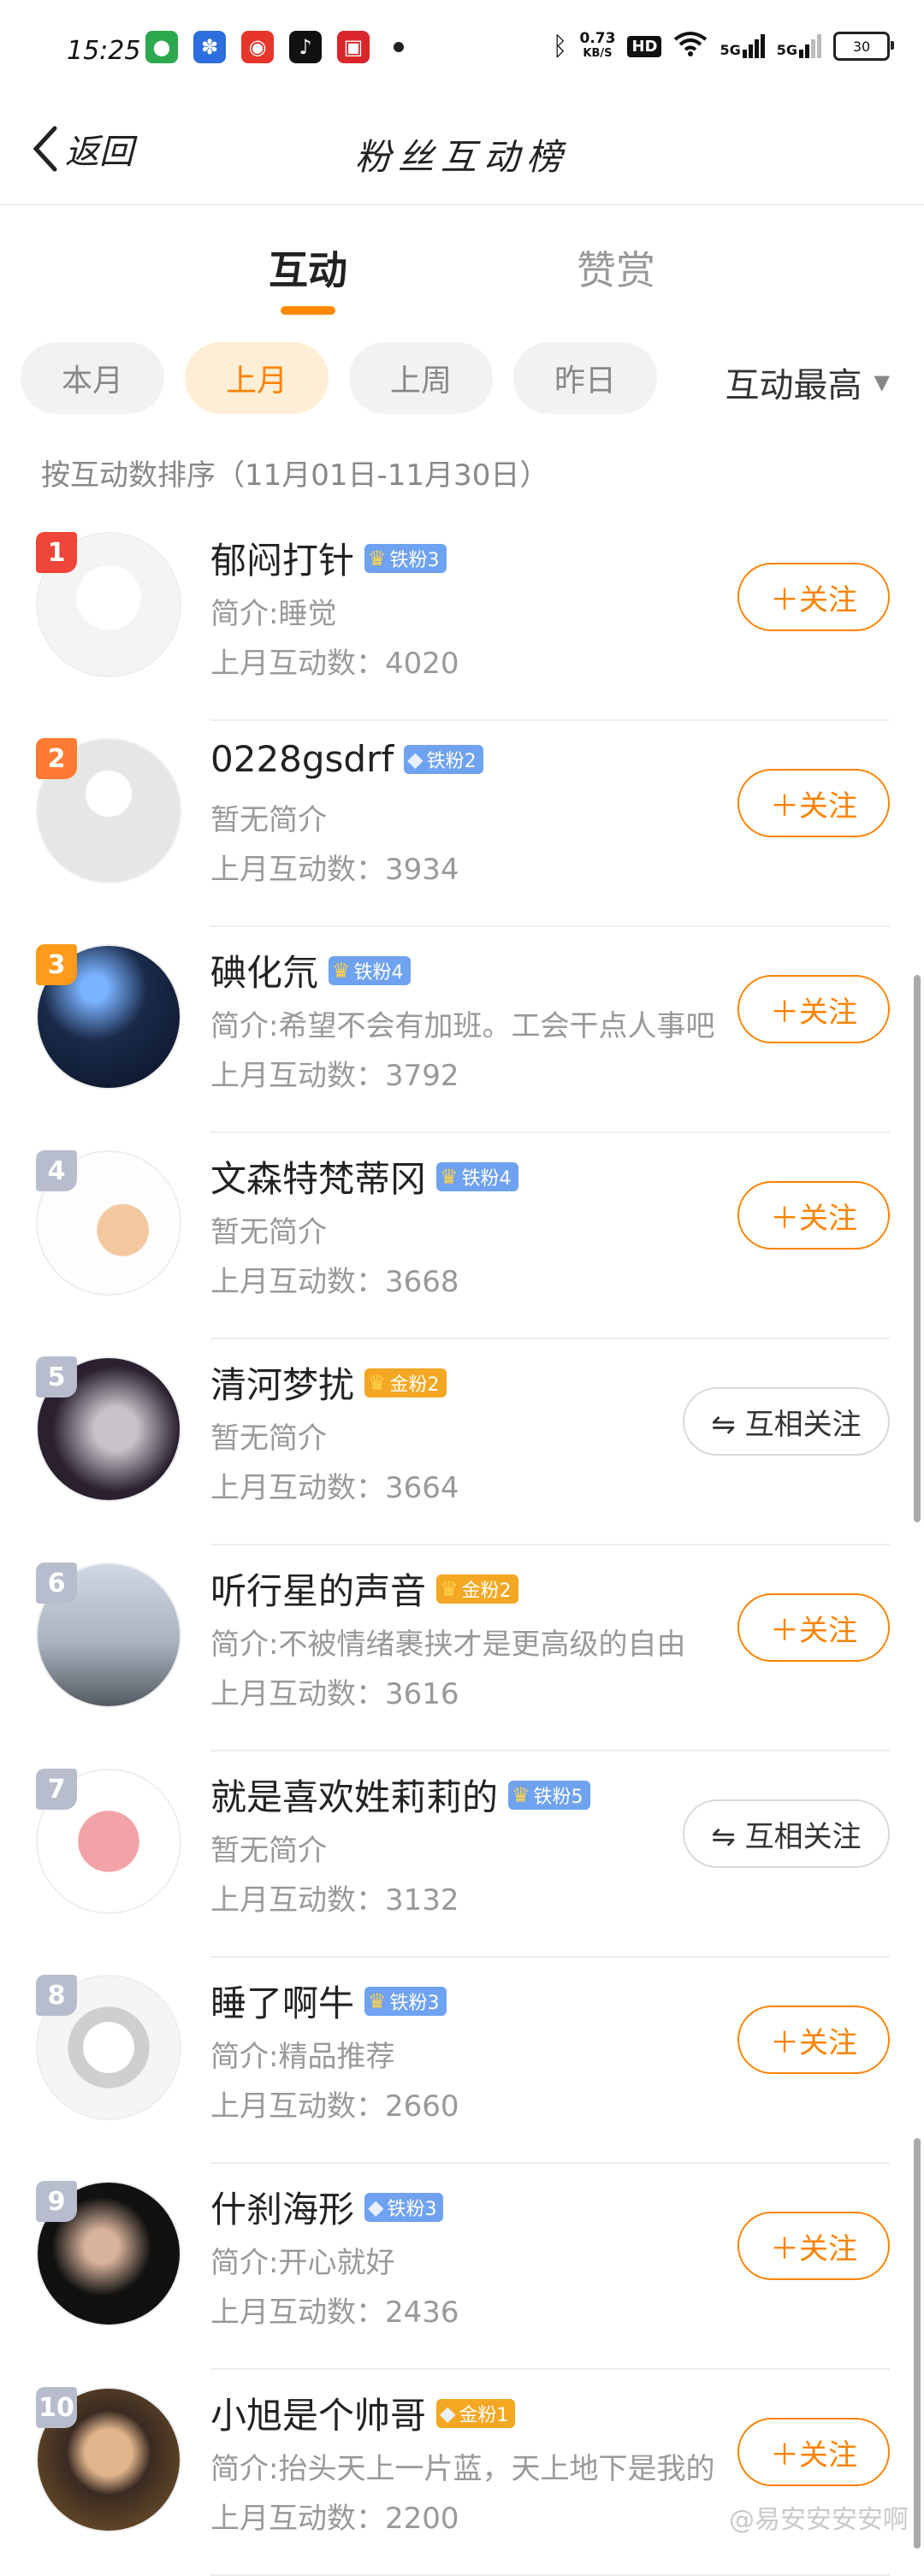 The image size is (924, 2576). What do you see at coordinates (56, 1583) in the screenshot?
I see `rank-badge: 6` at bounding box center [56, 1583].